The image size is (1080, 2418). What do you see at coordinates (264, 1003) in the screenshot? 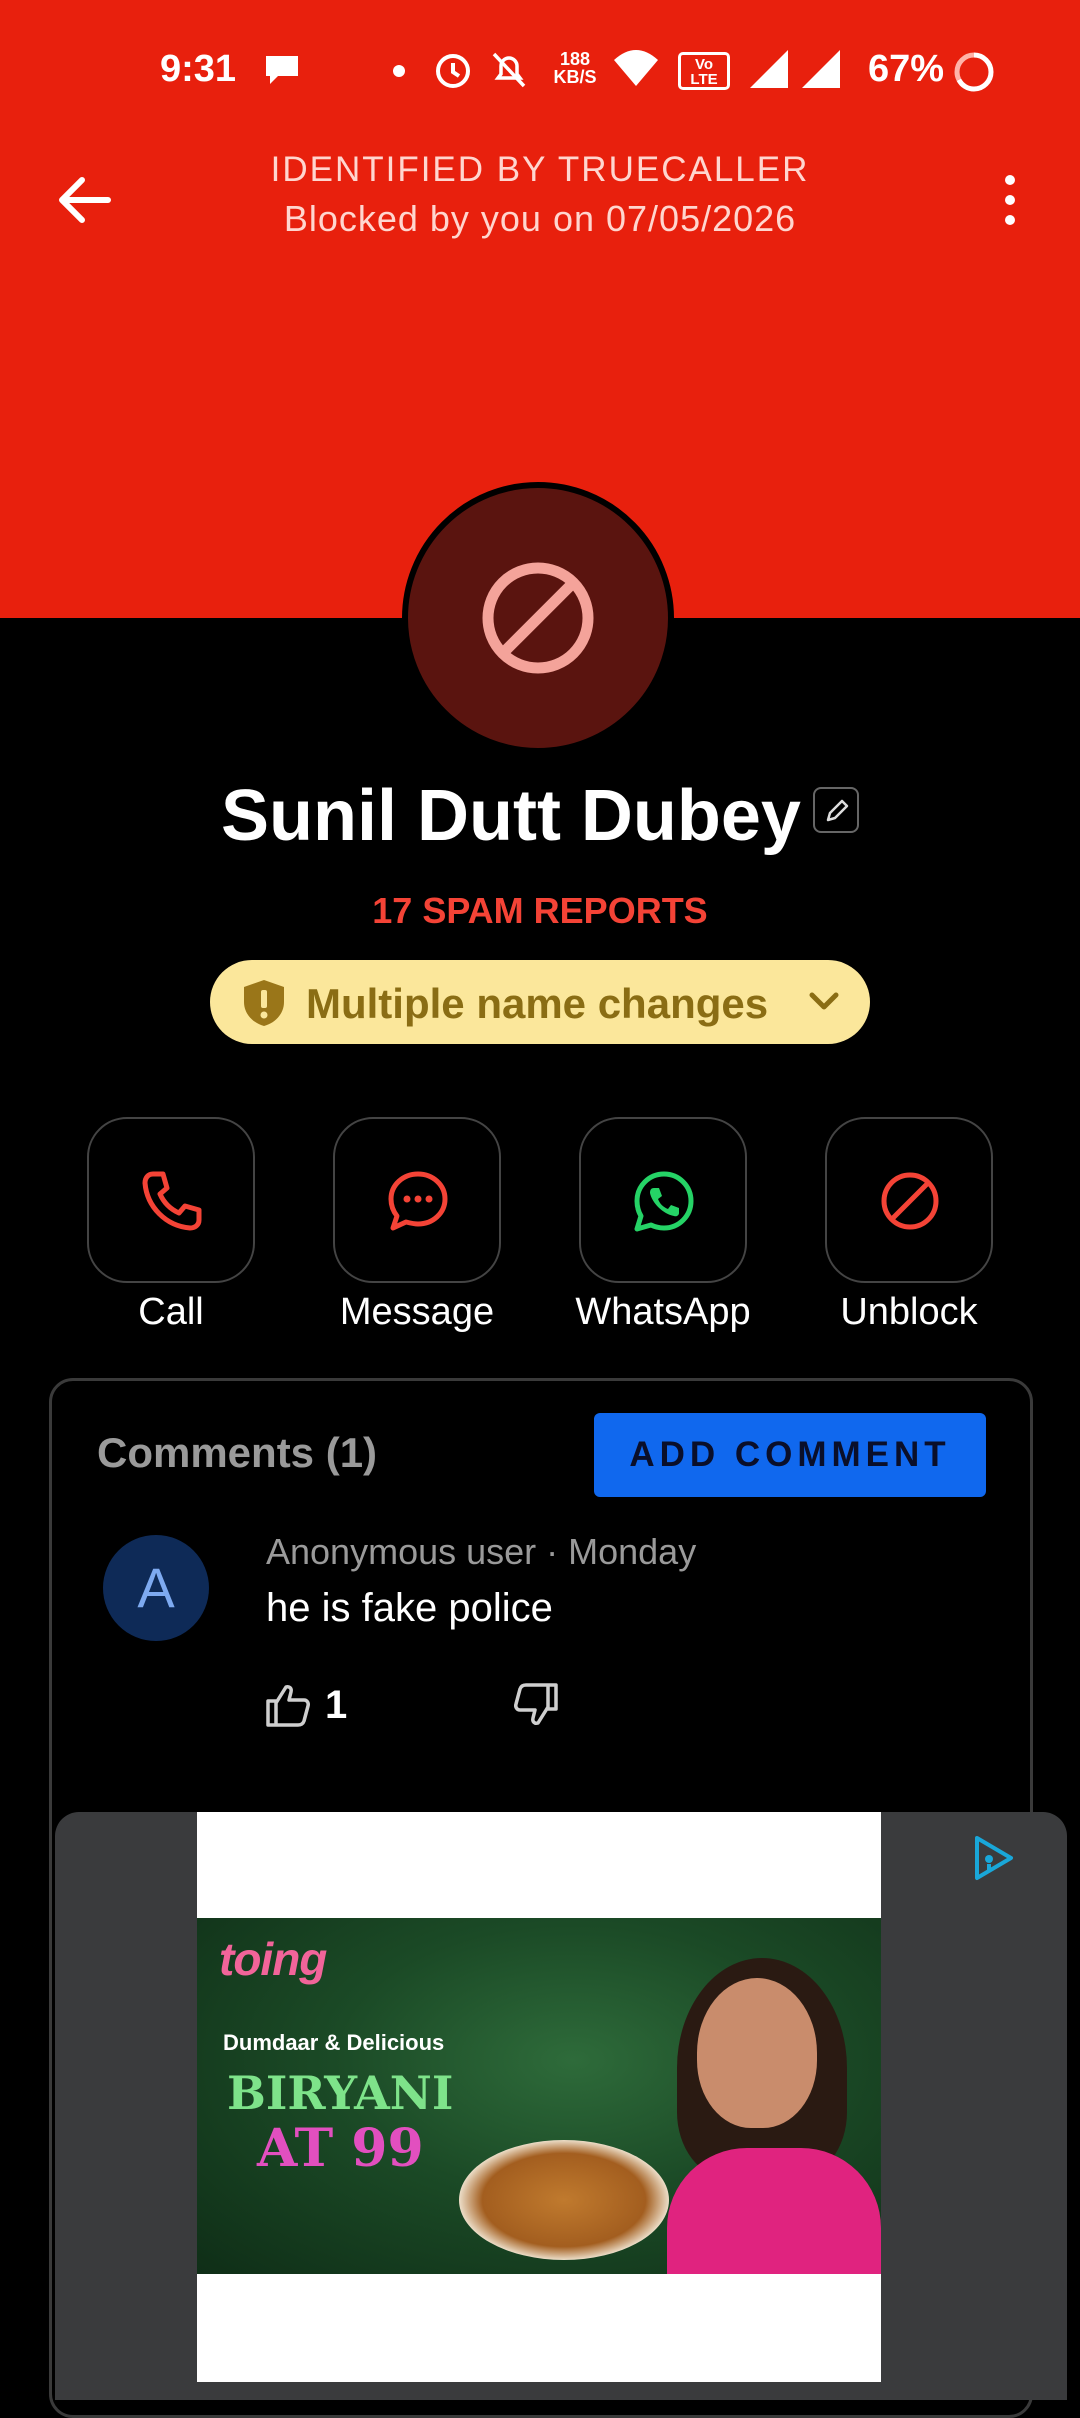
I see `shield-alert-icon` at bounding box center [264, 1003].